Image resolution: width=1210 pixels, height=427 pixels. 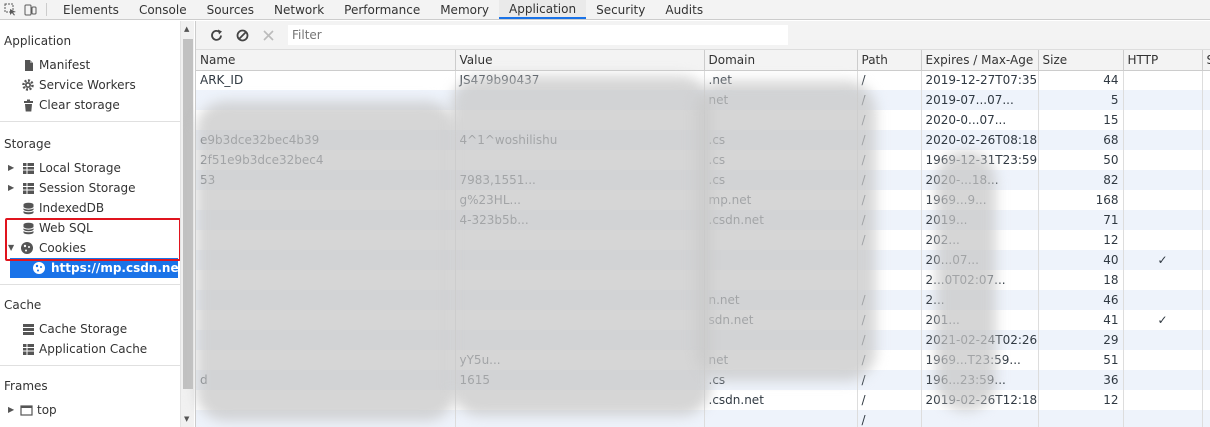 I want to click on column-header-domain: Domain, so click(x=781, y=60).